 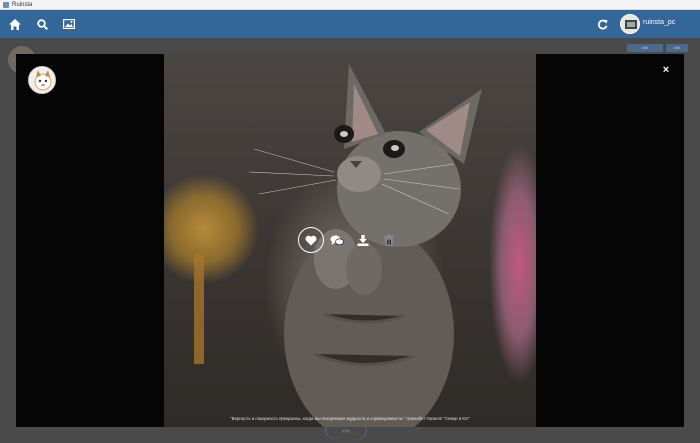 I want to click on close-icon: ×, so click(x=666, y=70).